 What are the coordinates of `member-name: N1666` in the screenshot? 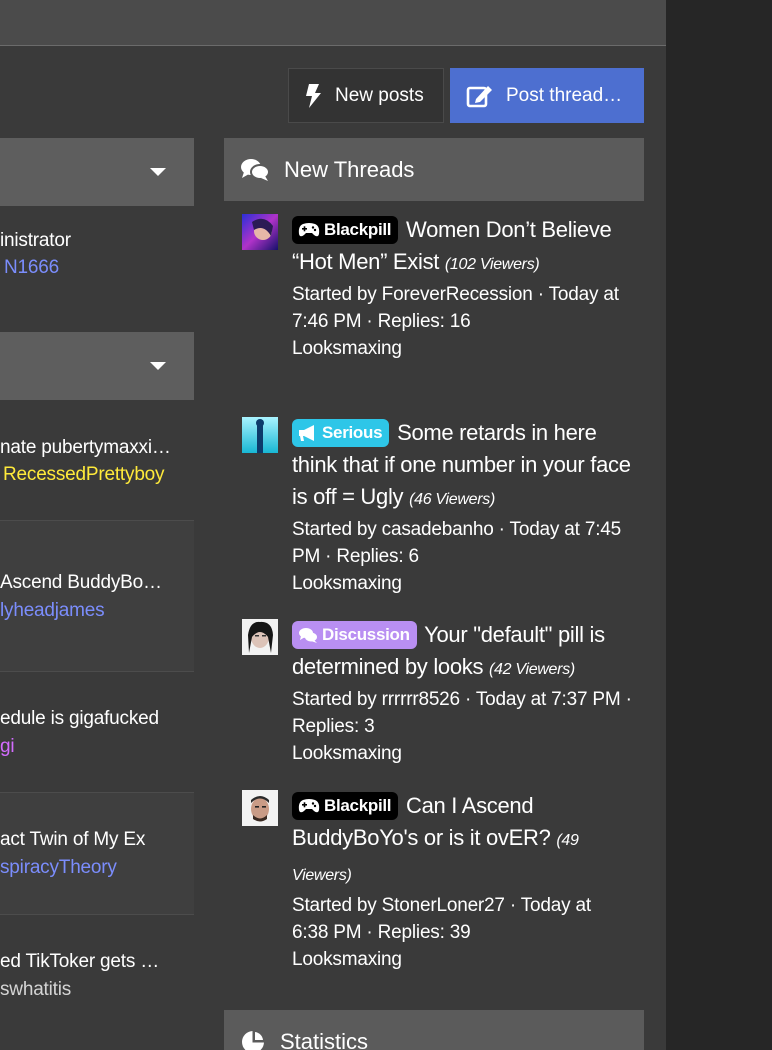 It's located at (31, 268).